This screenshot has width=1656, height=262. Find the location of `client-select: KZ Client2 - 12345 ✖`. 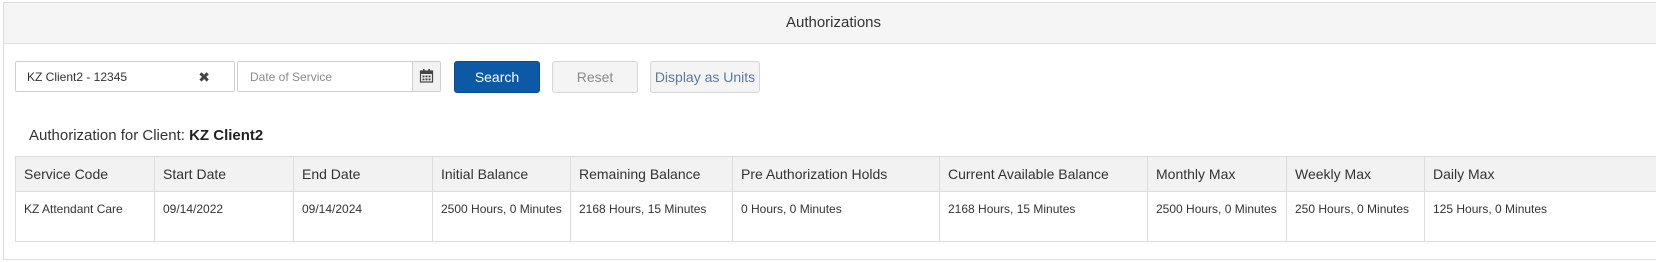

client-select: KZ Client2 - 12345 ✖ is located at coordinates (125, 76).